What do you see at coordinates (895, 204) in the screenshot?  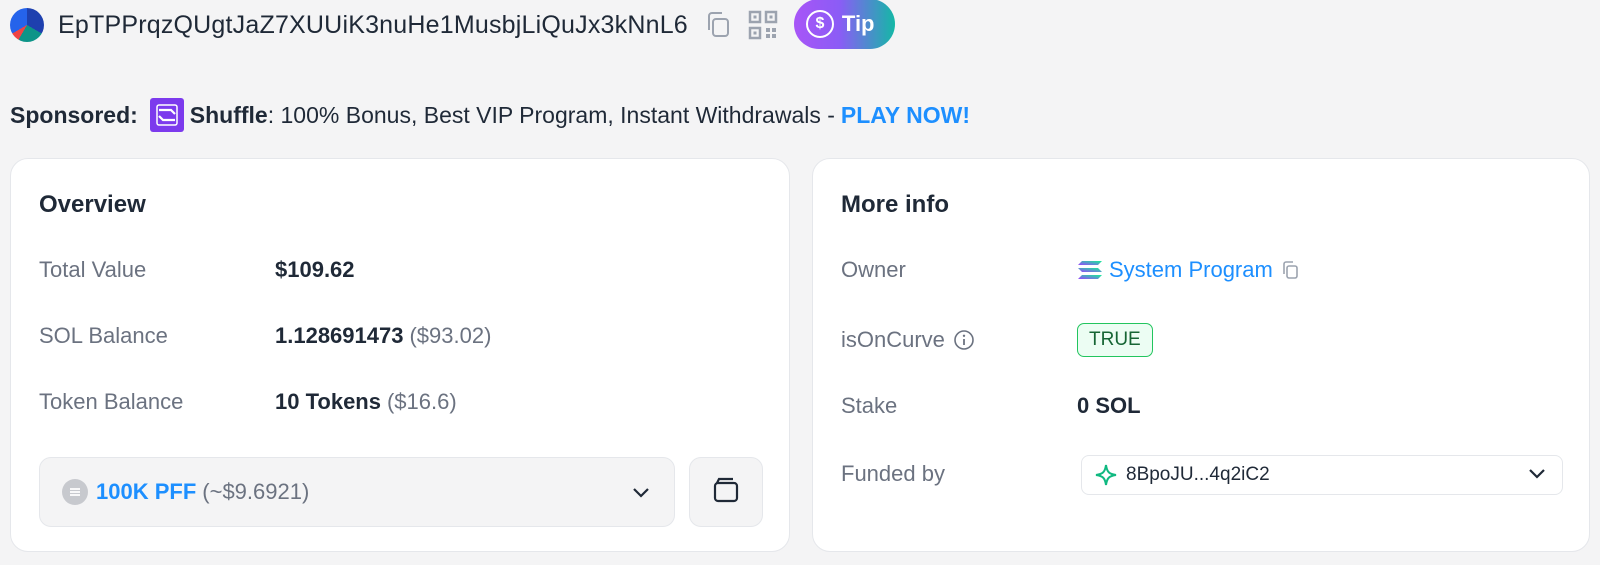 I see `more-info-title: More info` at bounding box center [895, 204].